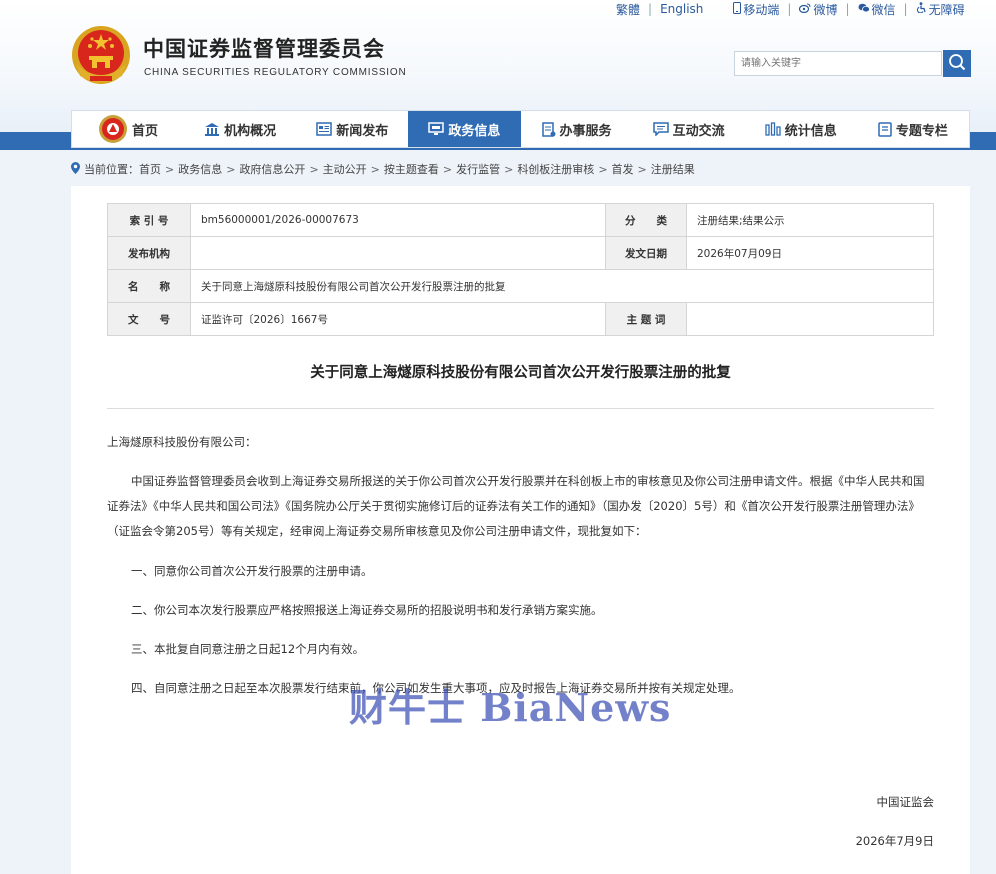  I want to click on breadcrumb-item: 科创板注册审核, so click(555, 169).